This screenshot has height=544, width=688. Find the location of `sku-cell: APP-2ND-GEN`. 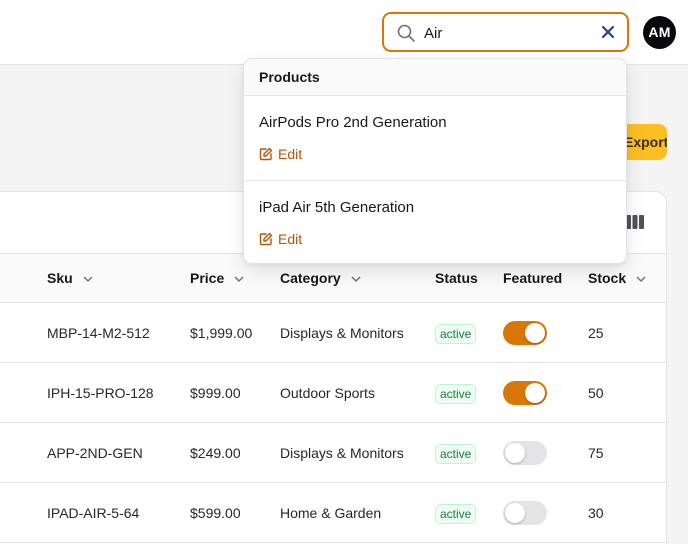

sku-cell: APP-2ND-GEN is located at coordinates (95, 453).